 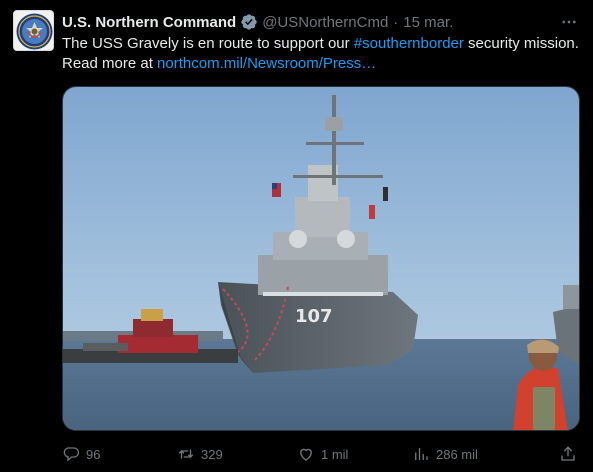 I want to click on more-button, so click(x=569, y=22).